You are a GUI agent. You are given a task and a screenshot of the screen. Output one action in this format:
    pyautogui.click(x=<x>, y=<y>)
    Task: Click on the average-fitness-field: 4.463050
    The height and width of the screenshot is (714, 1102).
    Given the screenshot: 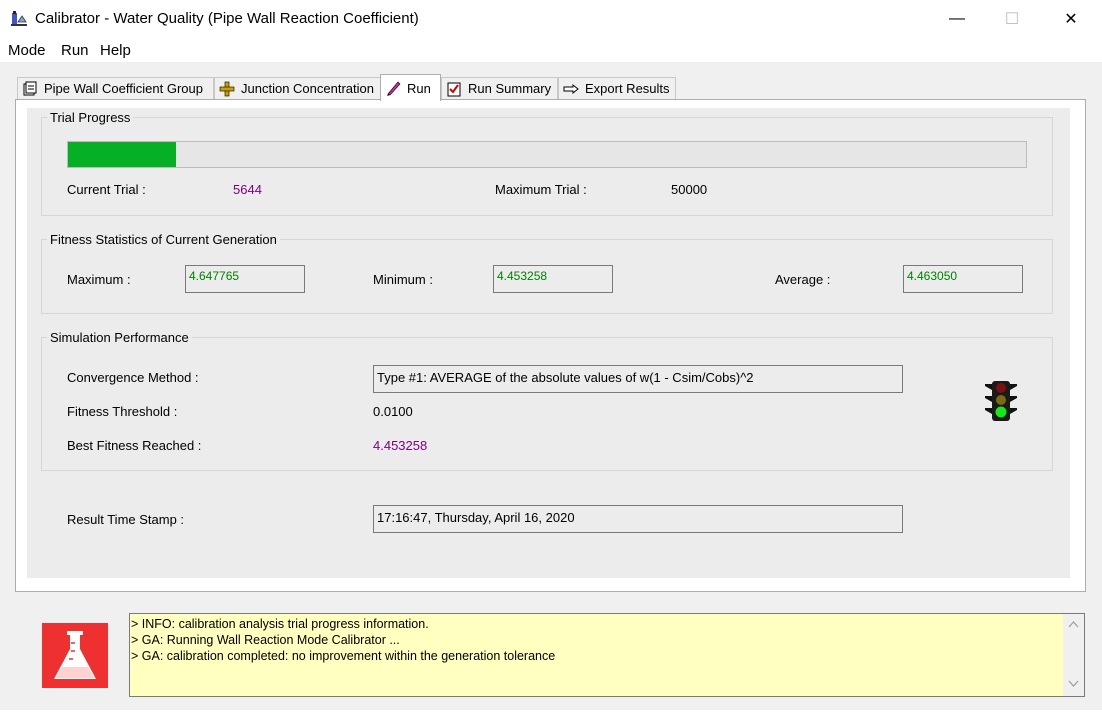 What is the action you would take?
    pyautogui.click(x=963, y=279)
    